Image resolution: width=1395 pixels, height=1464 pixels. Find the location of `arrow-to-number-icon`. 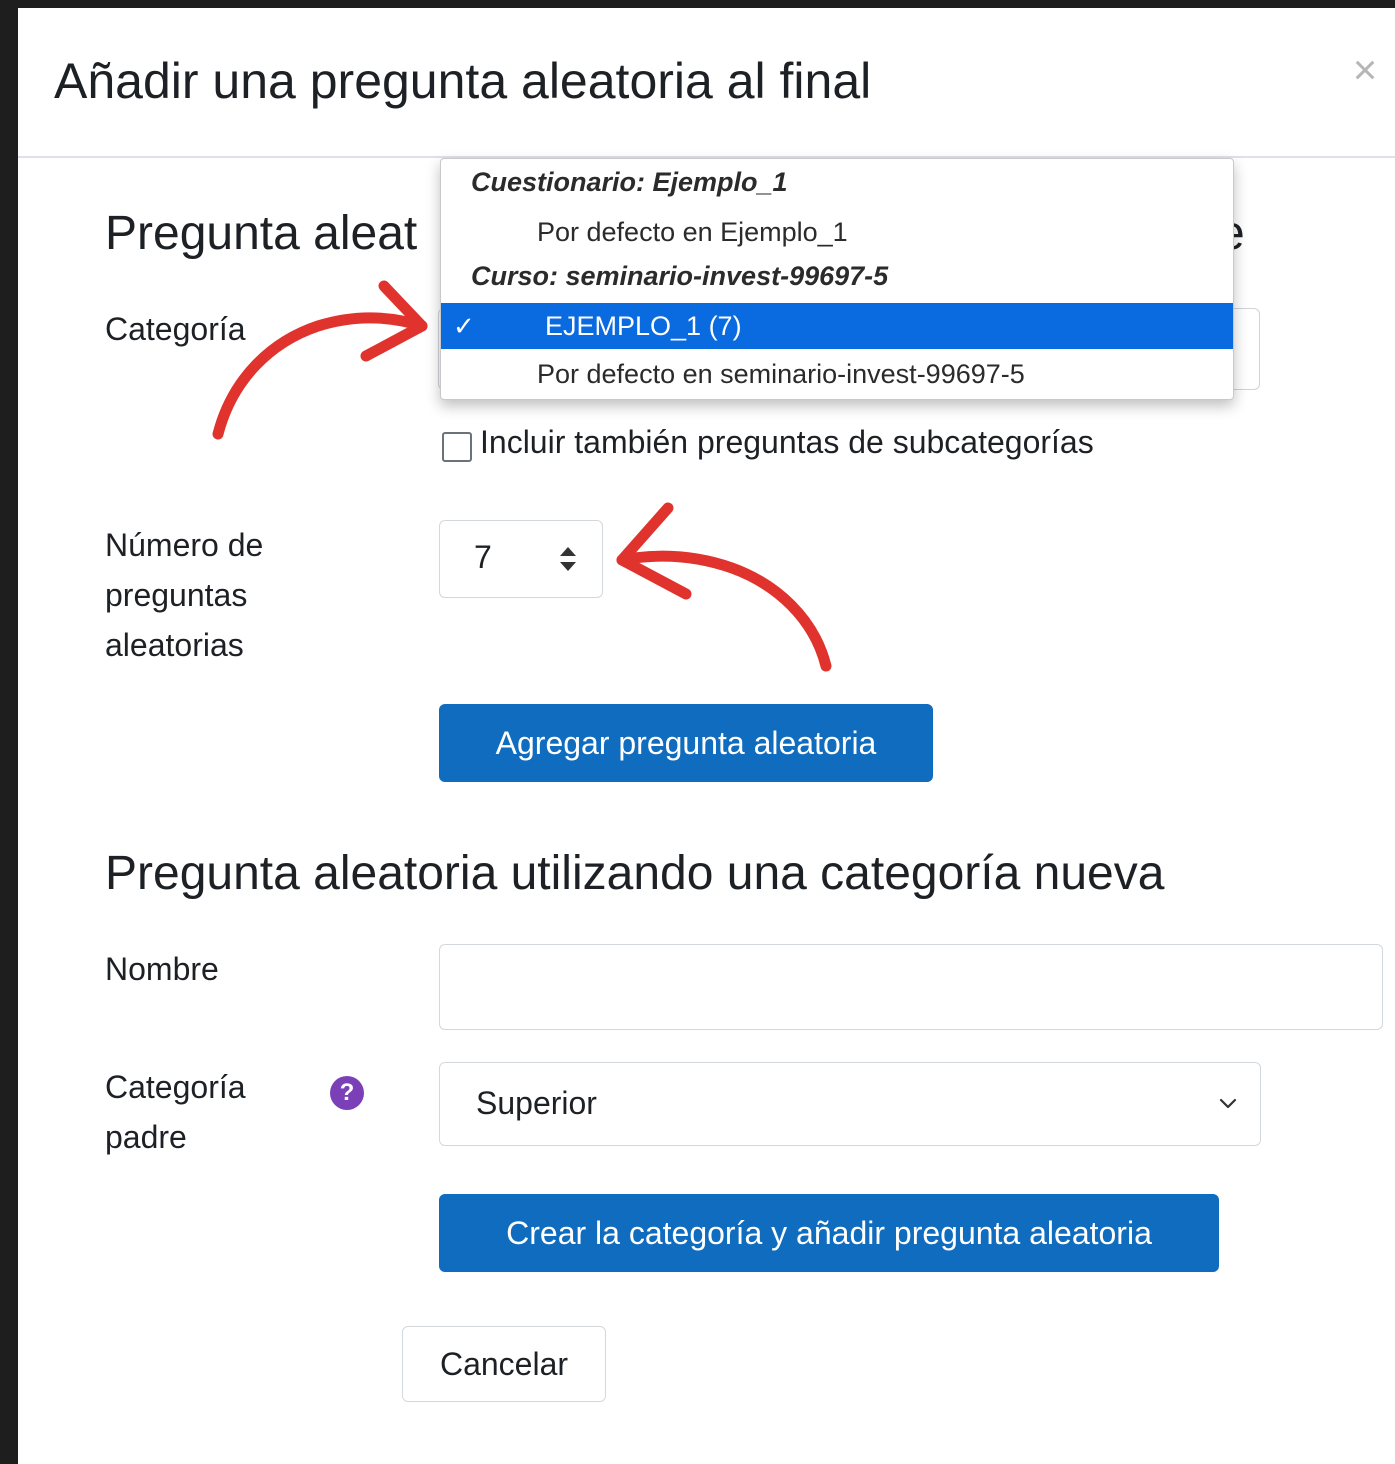

arrow-to-number-icon is located at coordinates (724, 587).